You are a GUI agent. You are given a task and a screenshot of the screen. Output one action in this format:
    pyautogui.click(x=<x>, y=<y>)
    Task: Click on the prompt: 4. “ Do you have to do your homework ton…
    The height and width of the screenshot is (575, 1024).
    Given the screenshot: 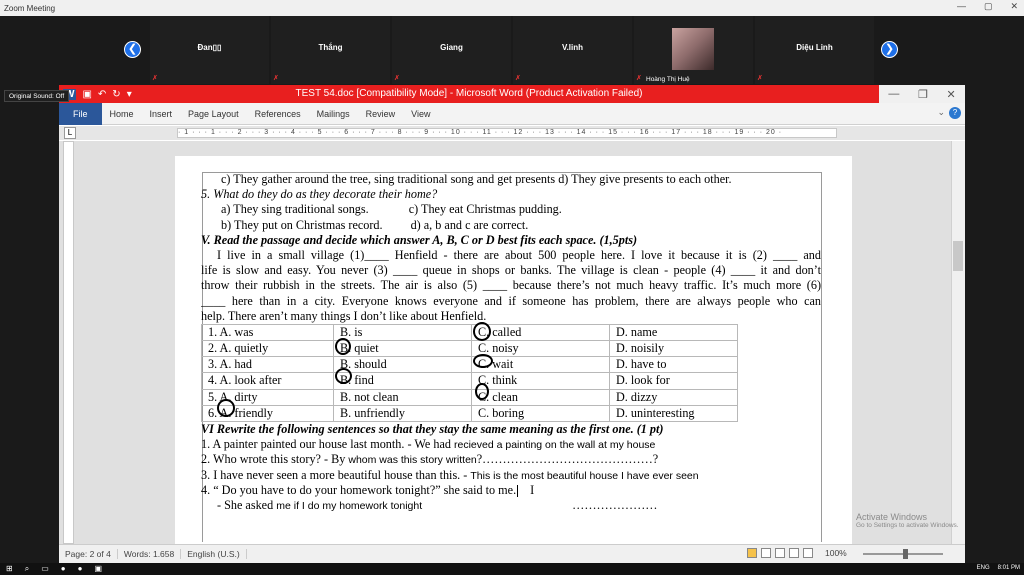 What is the action you would take?
    pyautogui.click(x=359, y=489)
    